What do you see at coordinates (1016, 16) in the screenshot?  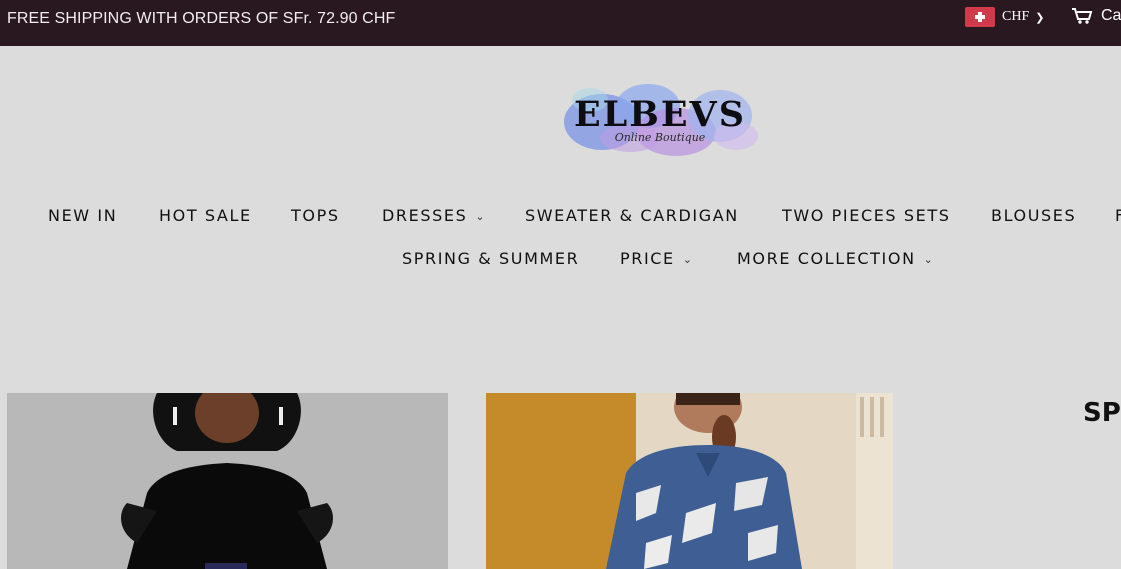 I see `currency-code: CHF` at bounding box center [1016, 16].